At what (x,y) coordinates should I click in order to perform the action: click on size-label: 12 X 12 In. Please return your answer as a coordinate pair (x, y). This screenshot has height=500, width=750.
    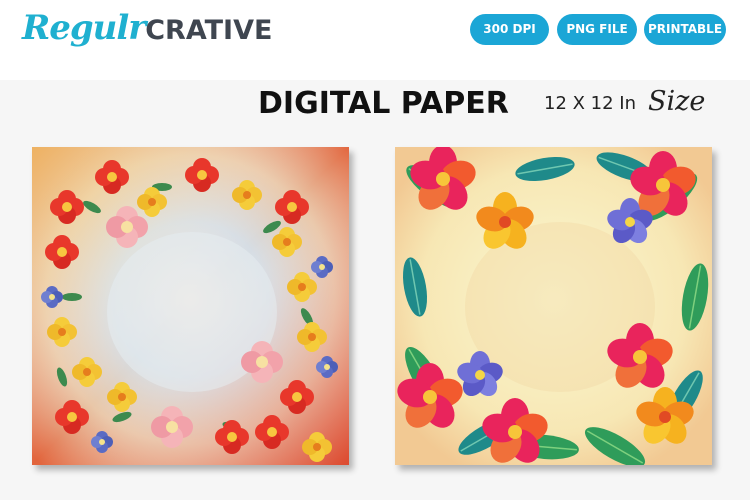
    Looking at the image, I should click on (590, 103).